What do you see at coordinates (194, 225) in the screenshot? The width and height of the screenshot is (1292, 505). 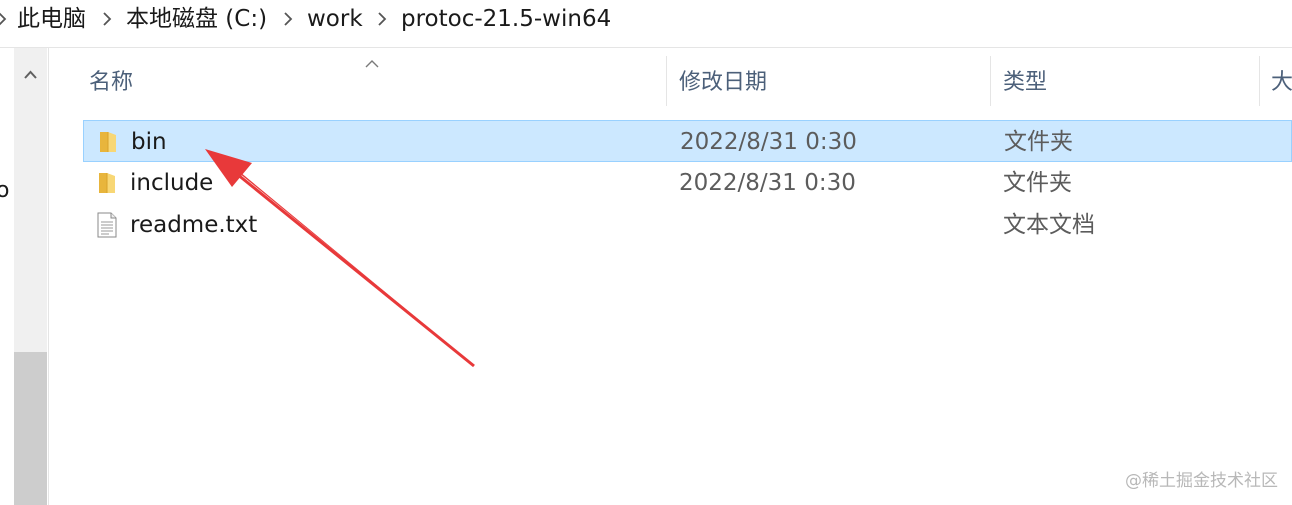 I see `file-name: readme.txt` at bounding box center [194, 225].